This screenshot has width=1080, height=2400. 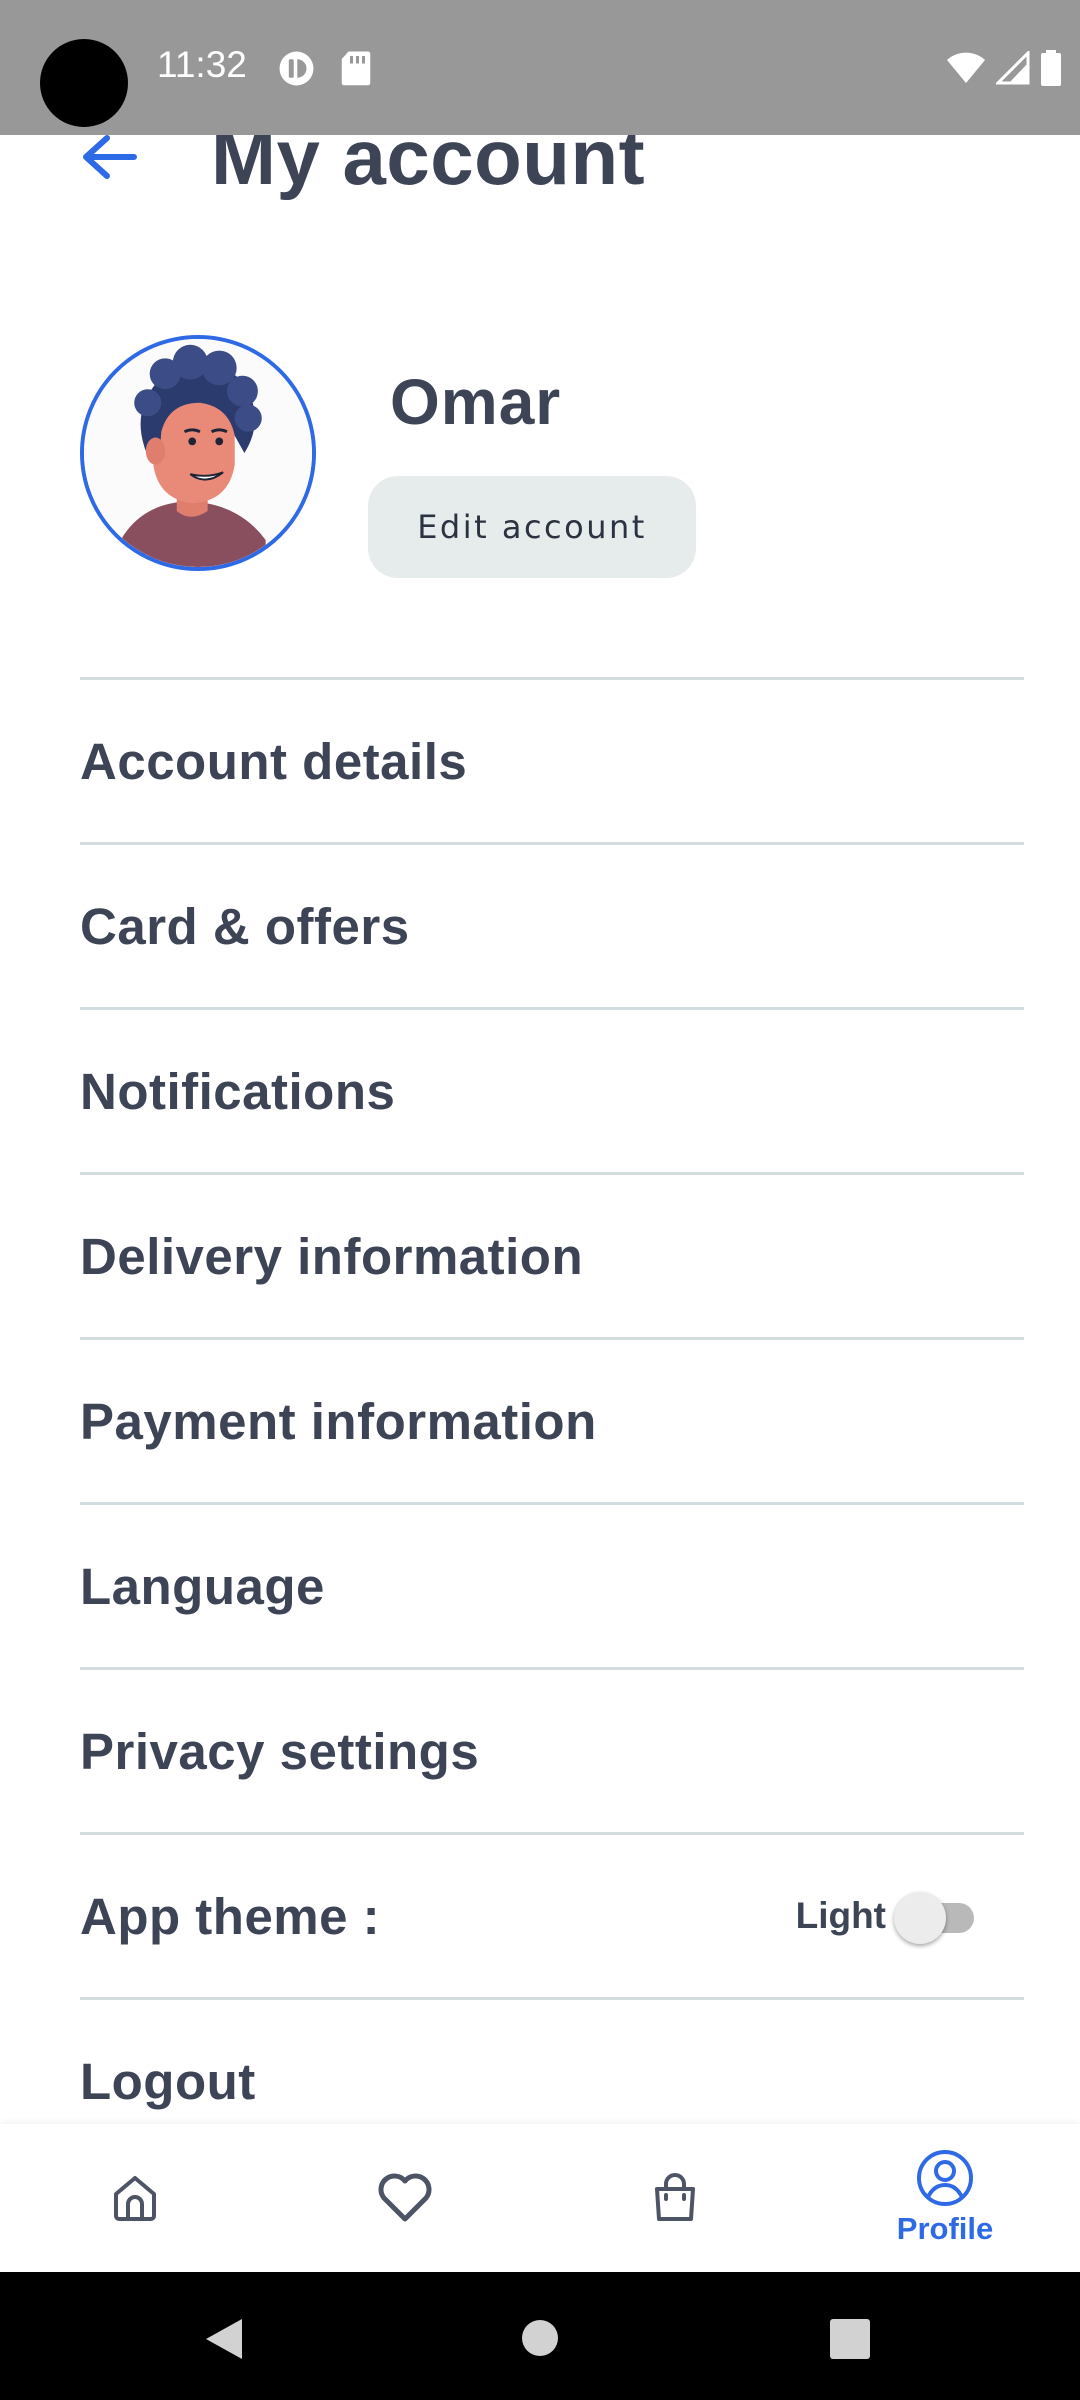 What do you see at coordinates (552, 924) in the screenshot?
I see `menu-item-card-offers: Card & offers` at bounding box center [552, 924].